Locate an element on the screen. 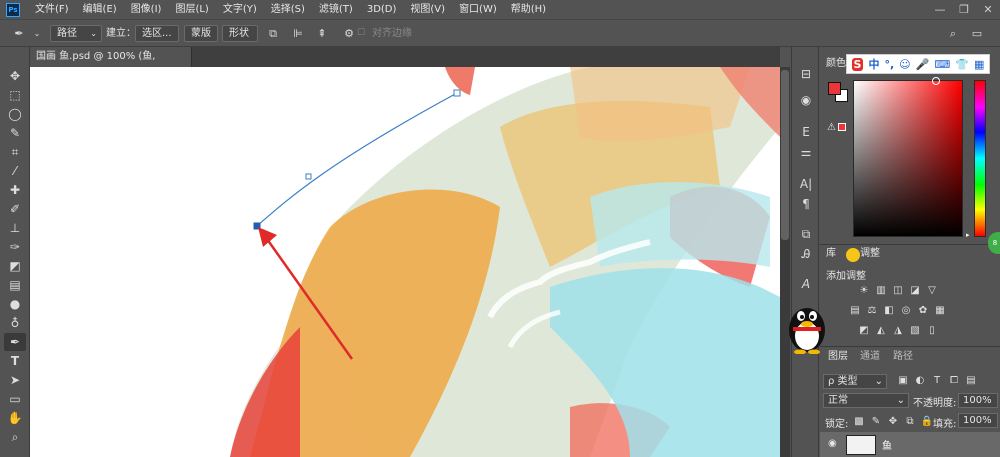 The width and height of the screenshot is (1000, 457). filter-type-icon: T is located at coordinates (937, 381).